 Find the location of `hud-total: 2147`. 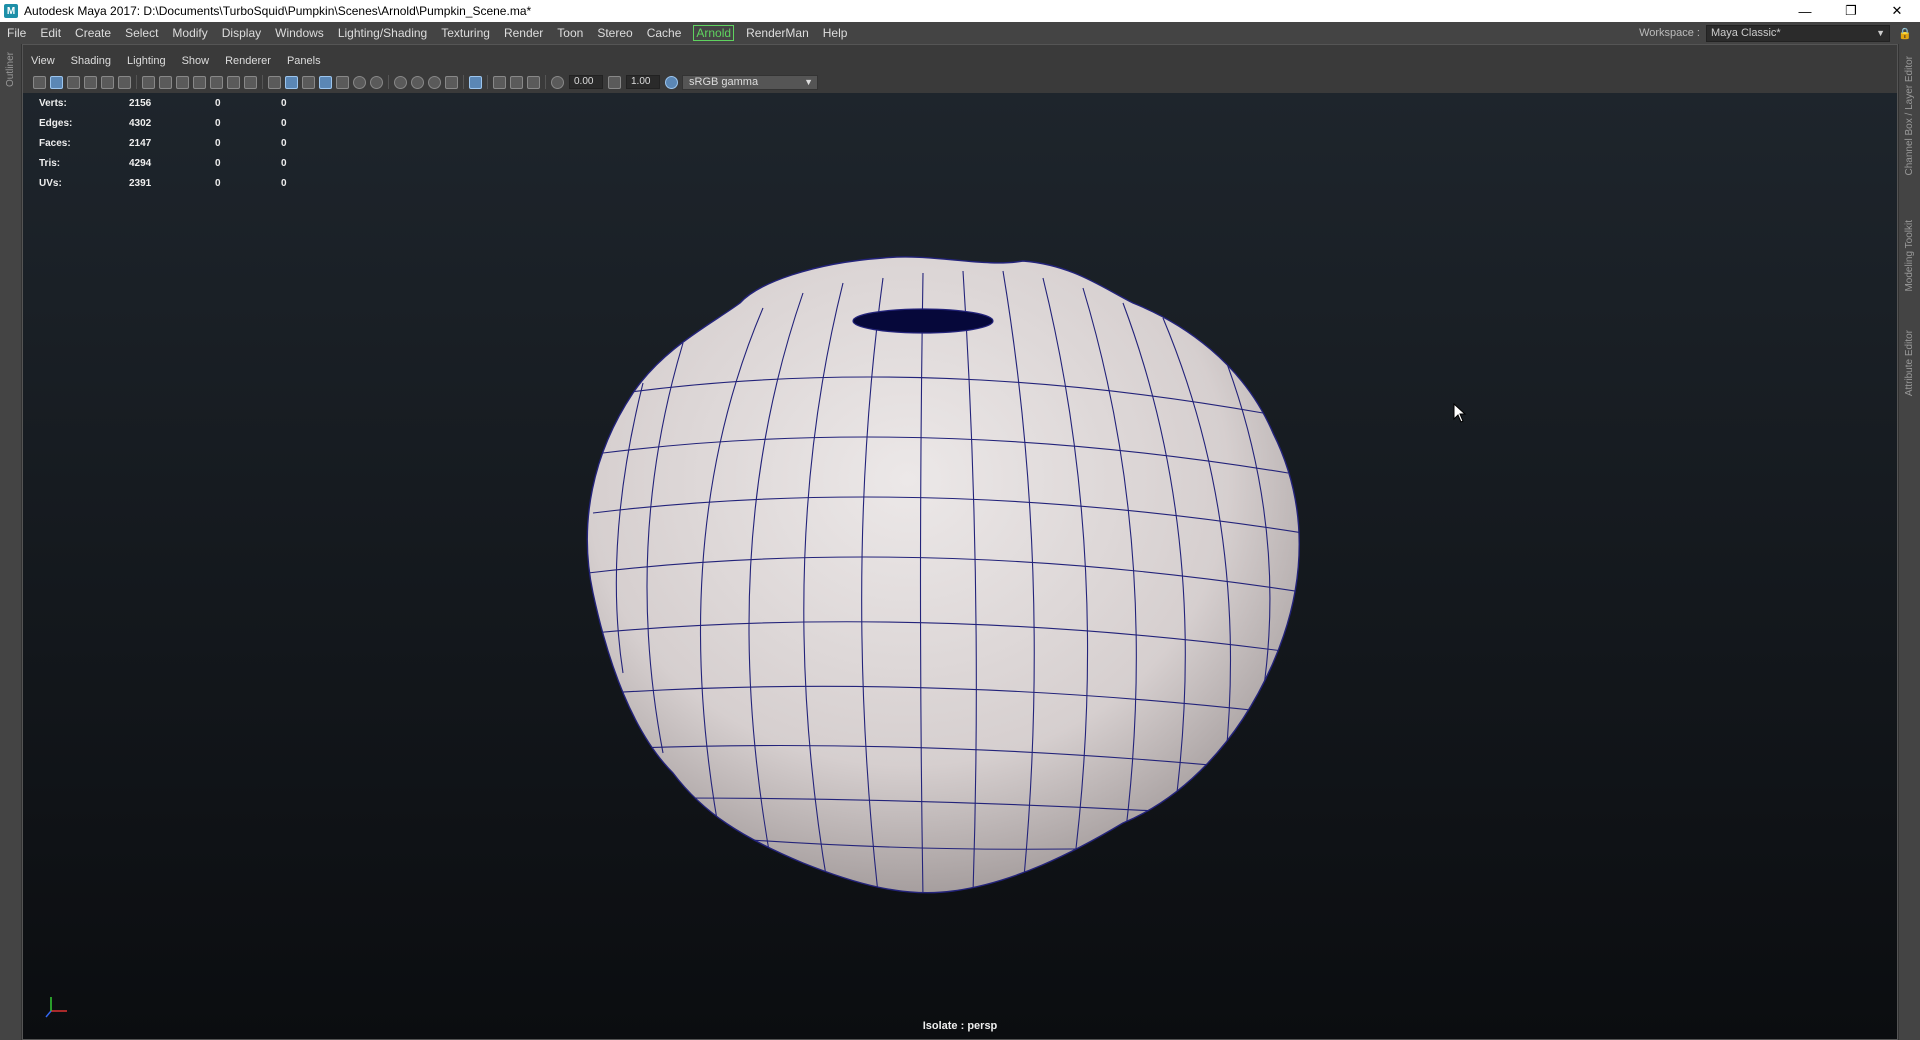

hud-total: 2147 is located at coordinates (140, 143).